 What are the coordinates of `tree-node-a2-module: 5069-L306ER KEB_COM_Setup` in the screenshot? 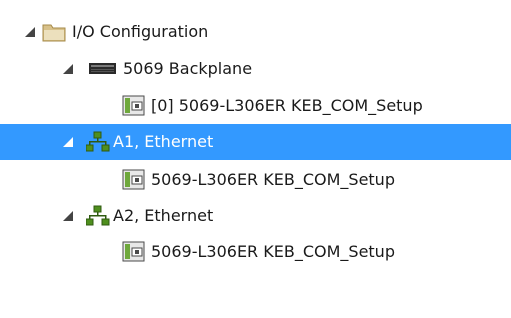 It's located at (255, 252).